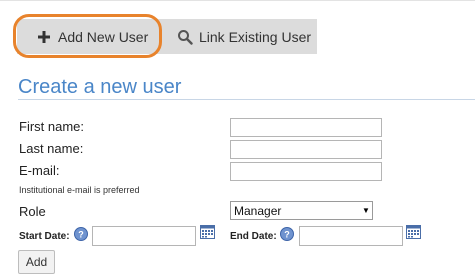 This screenshot has width=475, height=280. What do you see at coordinates (351, 236) in the screenshot?
I see `end-date-input` at bounding box center [351, 236].